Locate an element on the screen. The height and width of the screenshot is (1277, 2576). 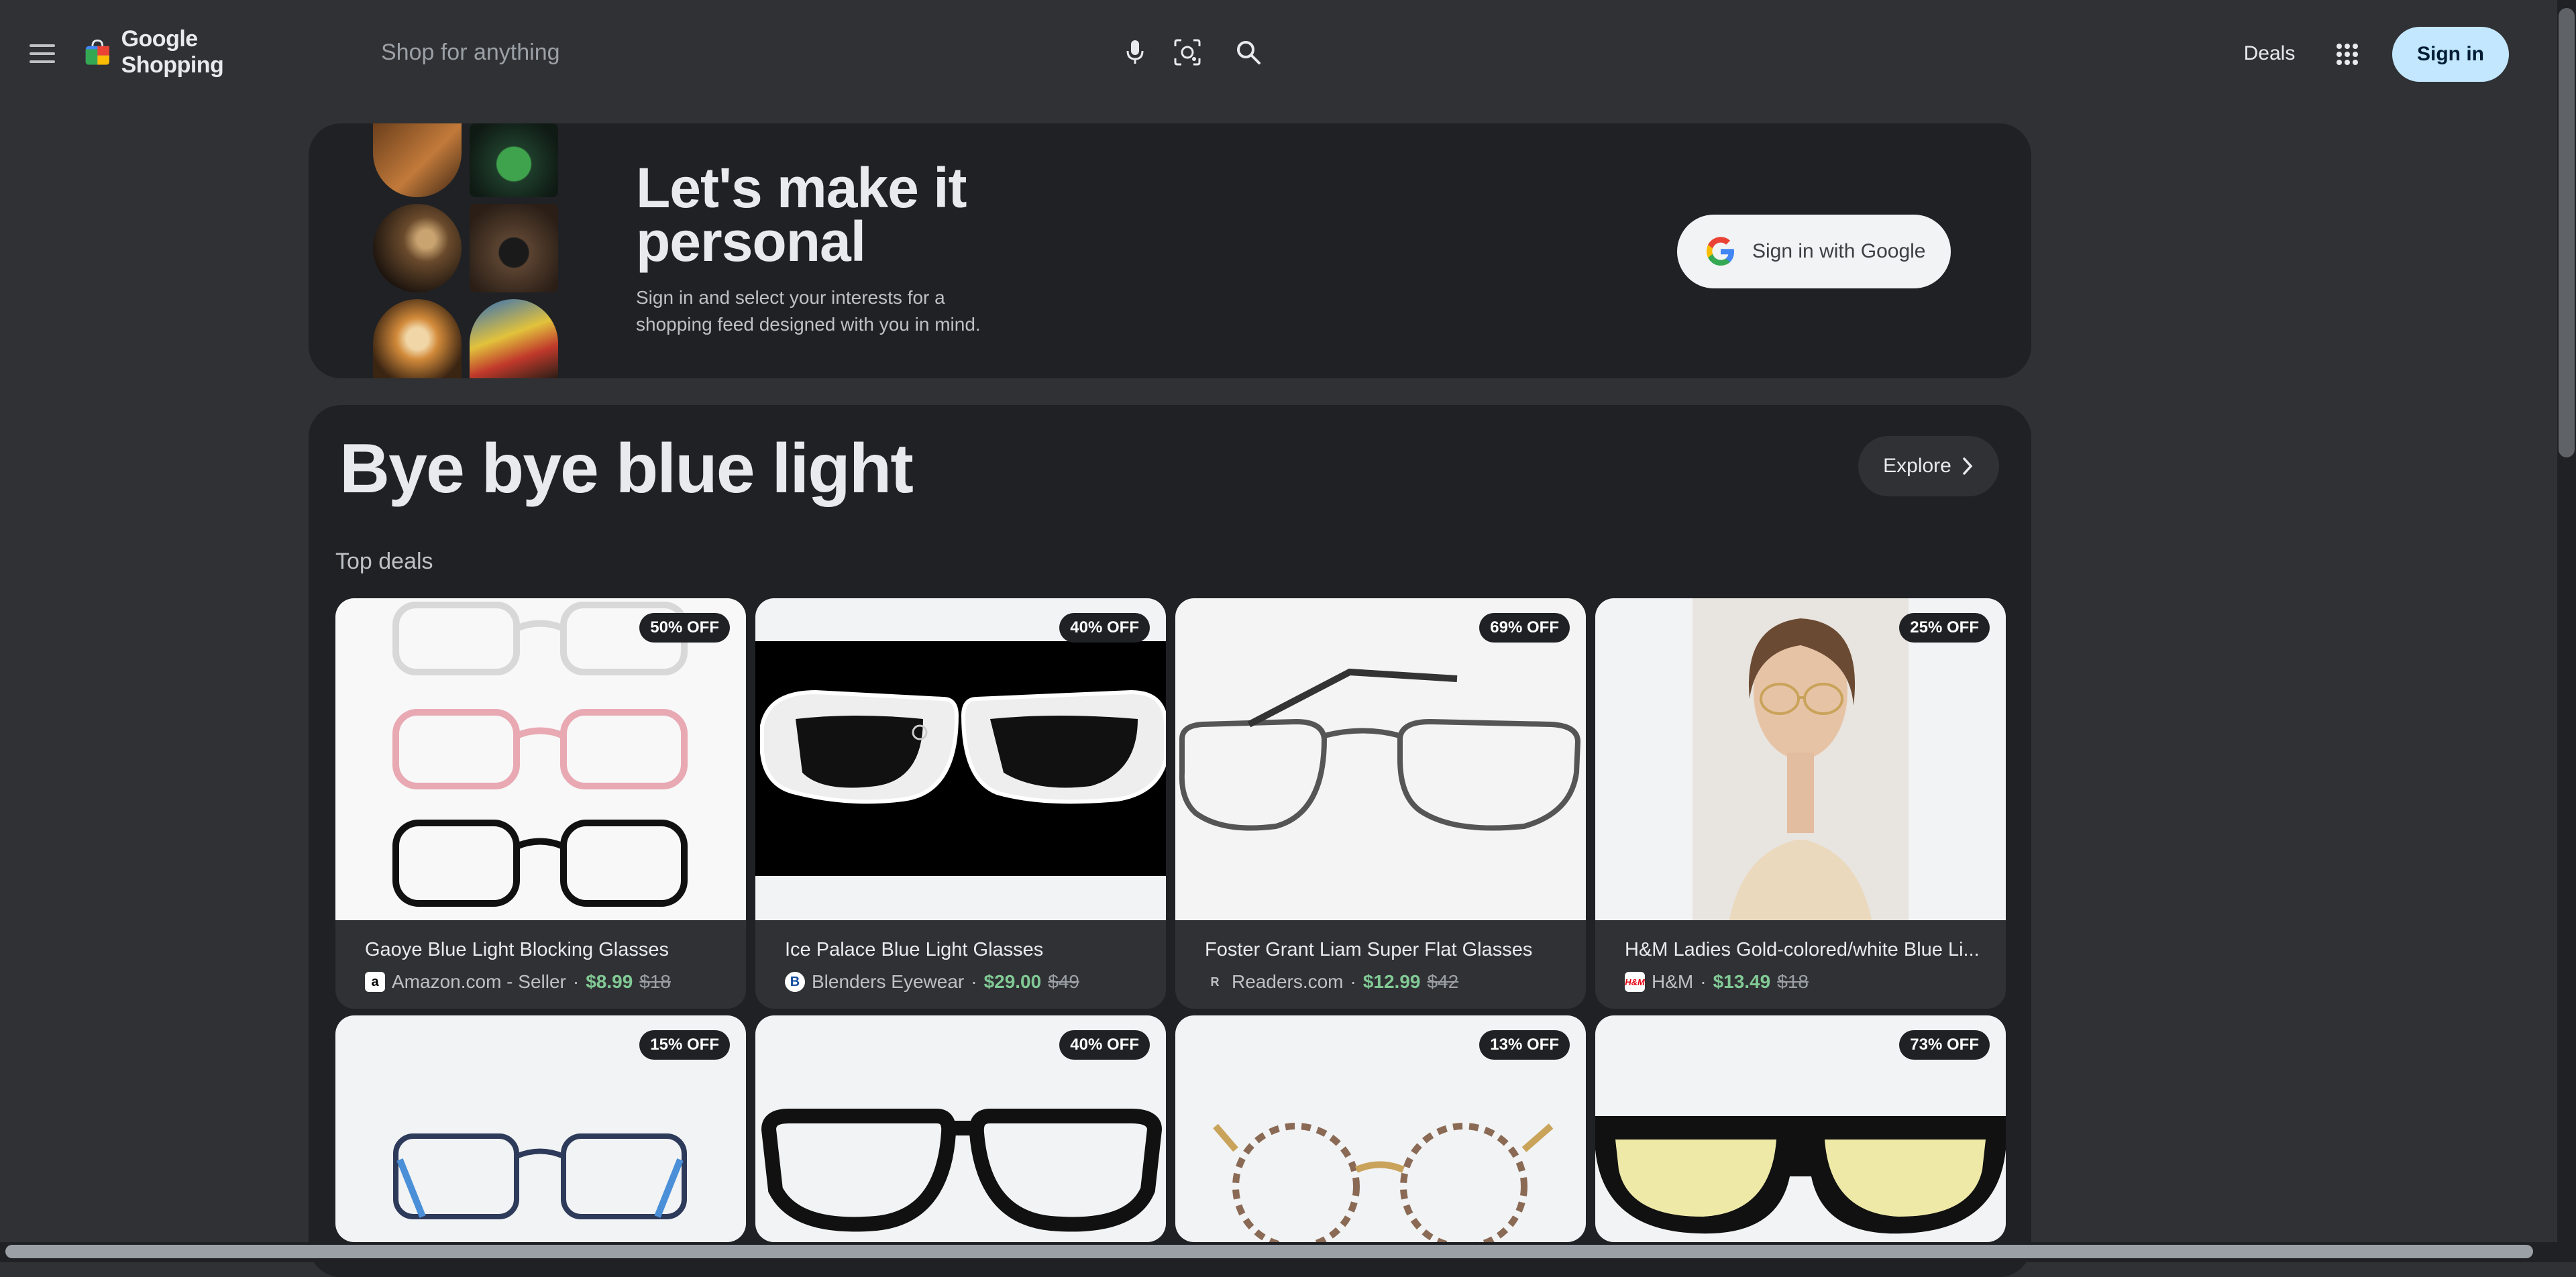
blenders-logo-icon: B is located at coordinates (795, 982).